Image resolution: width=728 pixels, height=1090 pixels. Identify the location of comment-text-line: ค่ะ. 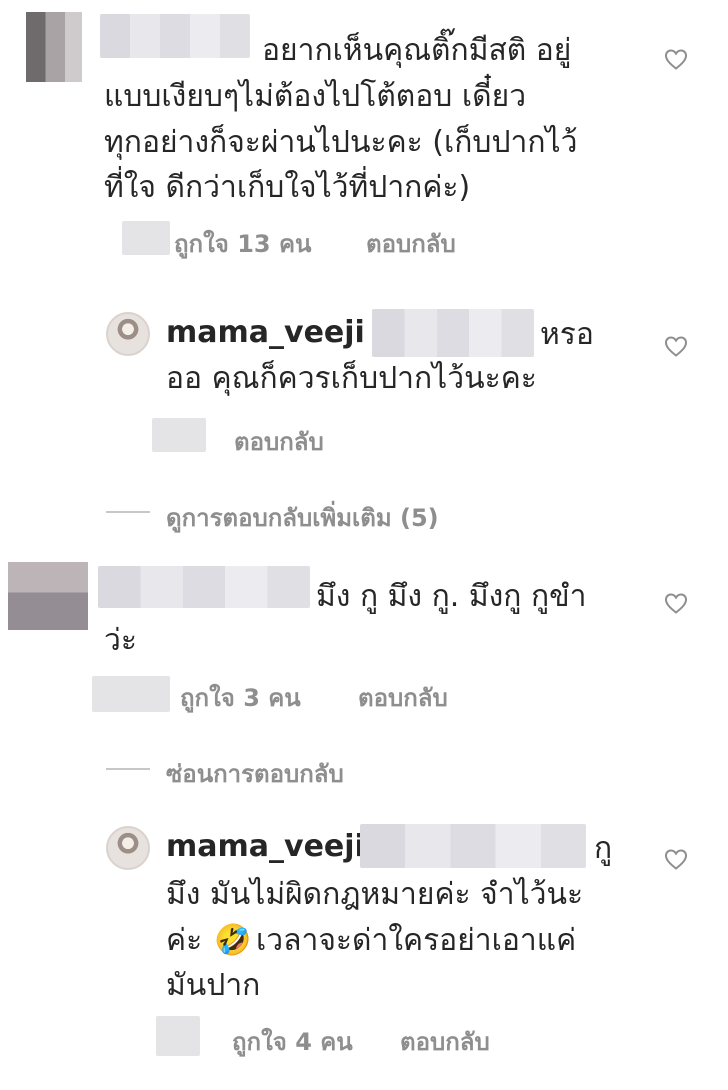
(184, 940).